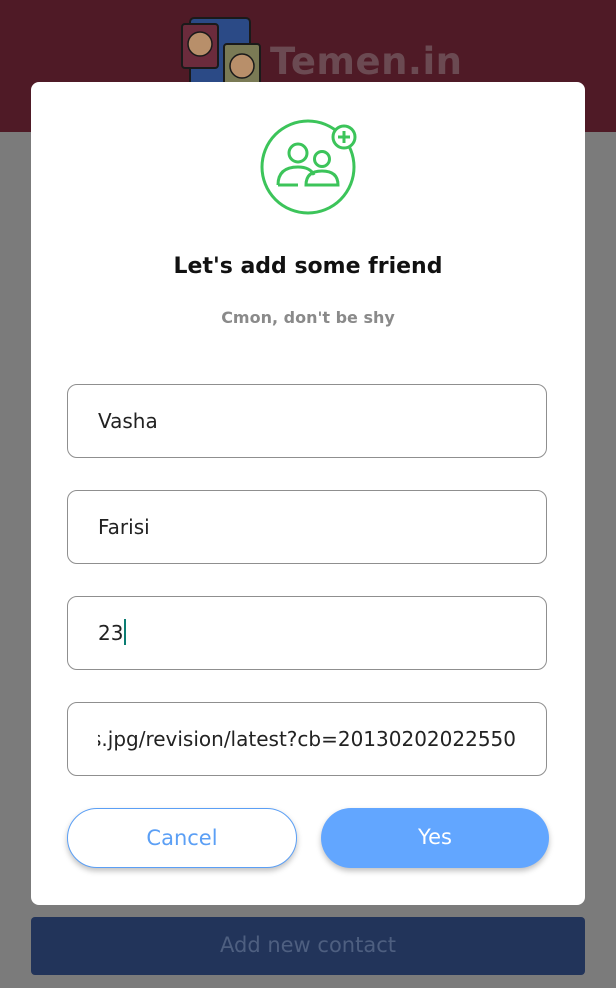 The image size is (616, 988). What do you see at coordinates (125, 632) in the screenshot?
I see `text-caret` at bounding box center [125, 632].